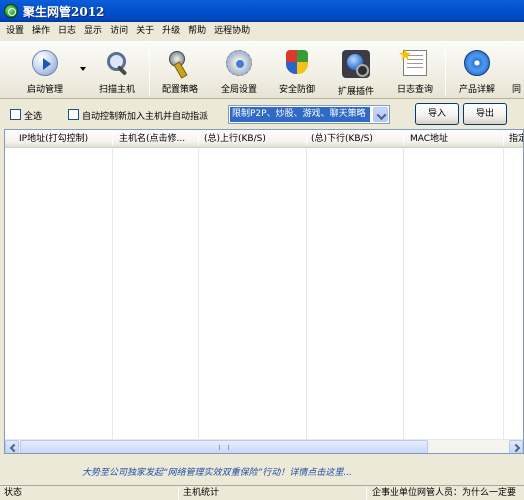  I want to click on options-row: 全选 自动控制新加入主机并自动指派 限制P2P、炒股、游戏、聊天策略 导入 导出, so click(262, 115).